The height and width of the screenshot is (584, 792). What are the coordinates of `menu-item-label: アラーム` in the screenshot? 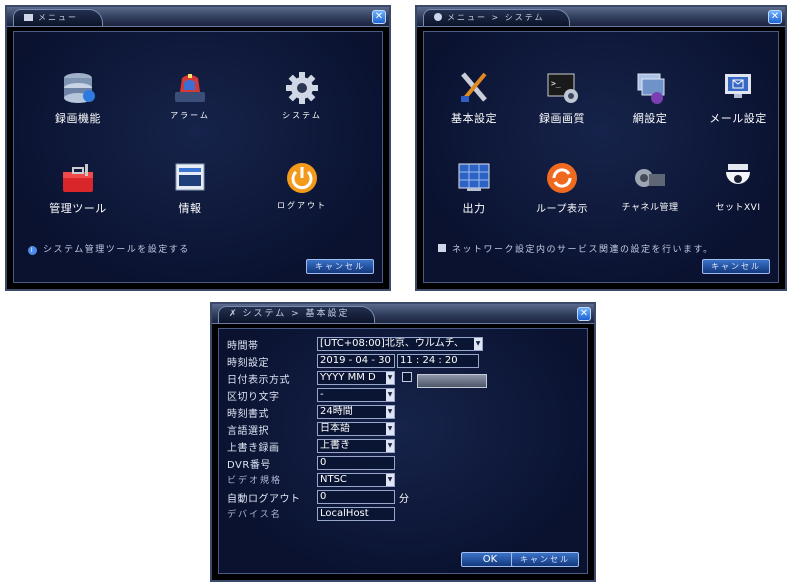 It's located at (190, 115).